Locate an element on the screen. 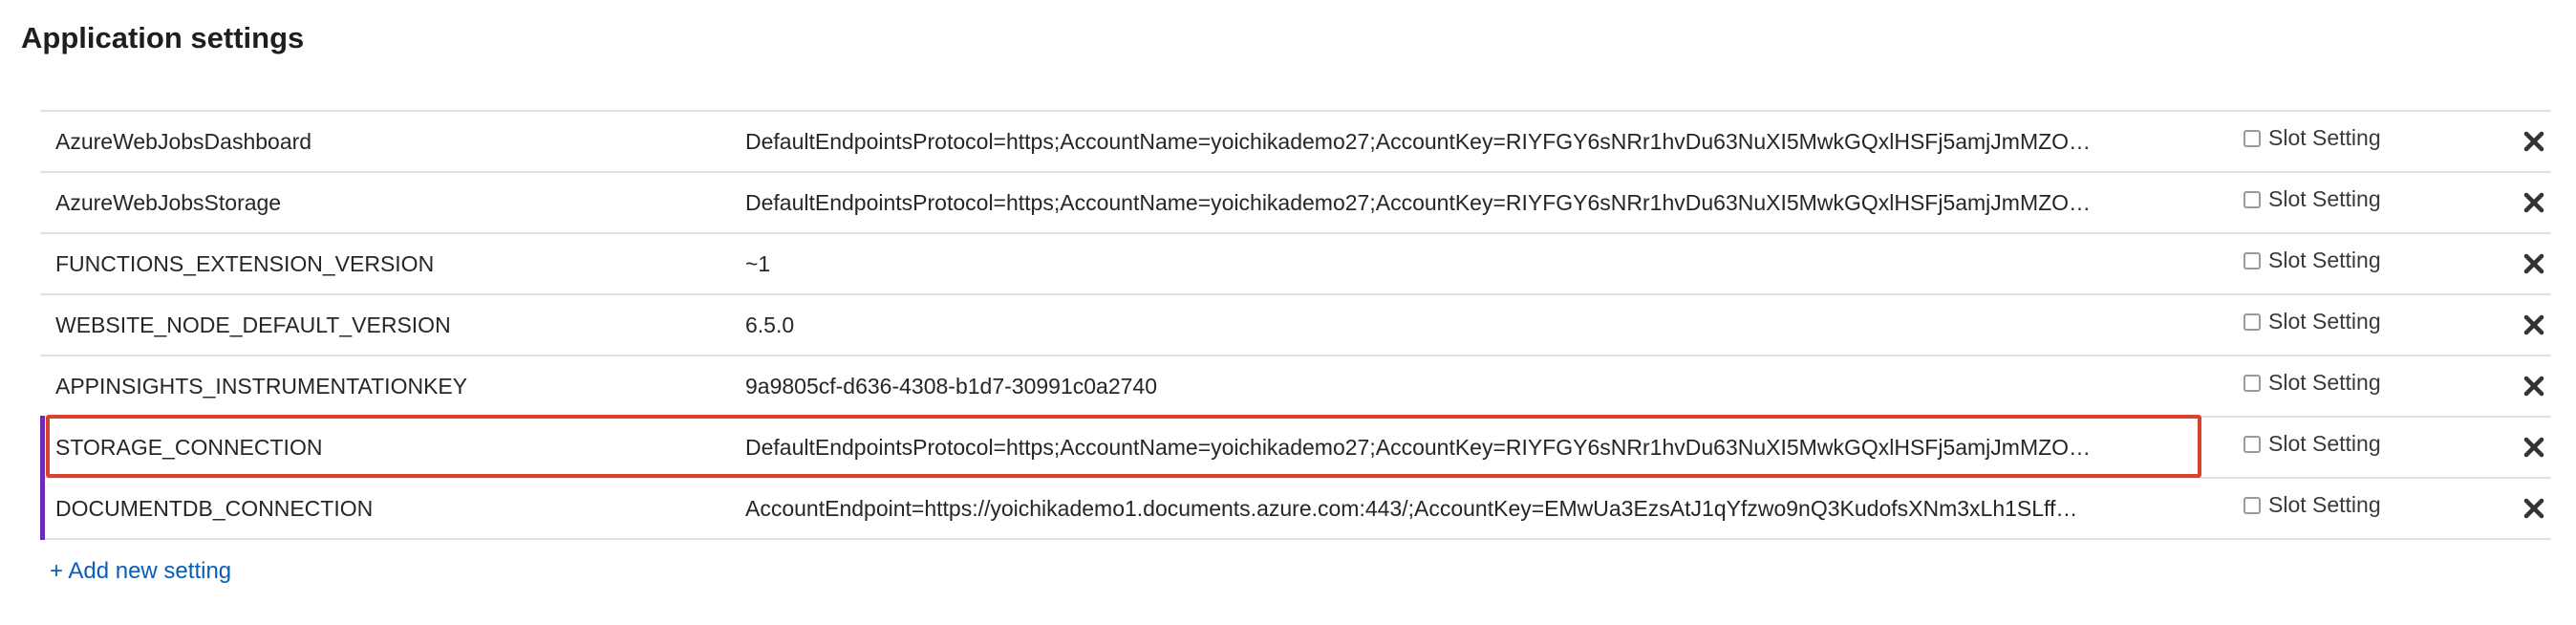 This screenshot has height=625, width=2576. setting-name: DOCUMENTDB_CONNECTION is located at coordinates (214, 508).